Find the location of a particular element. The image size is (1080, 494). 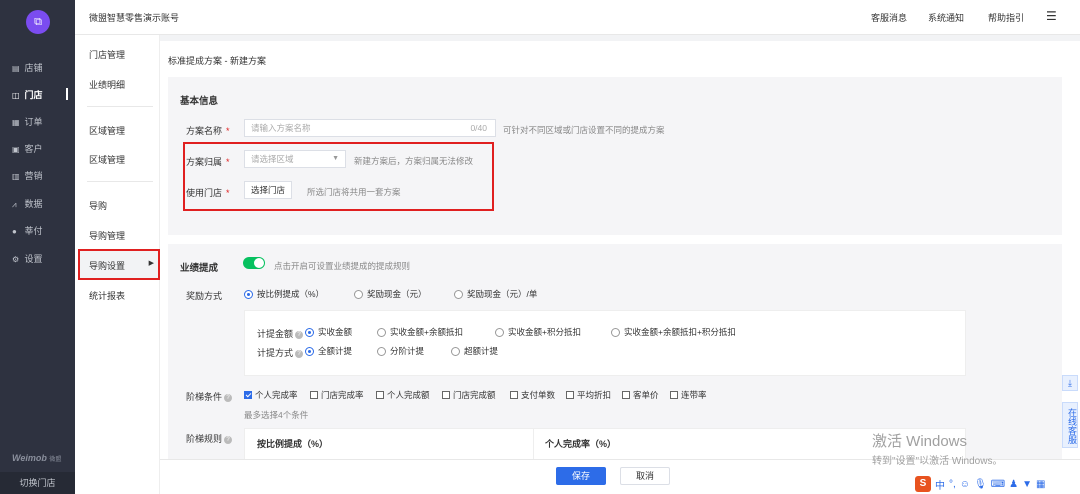

reward-method-label: 奖励方式 is located at coordinates (204, 296).